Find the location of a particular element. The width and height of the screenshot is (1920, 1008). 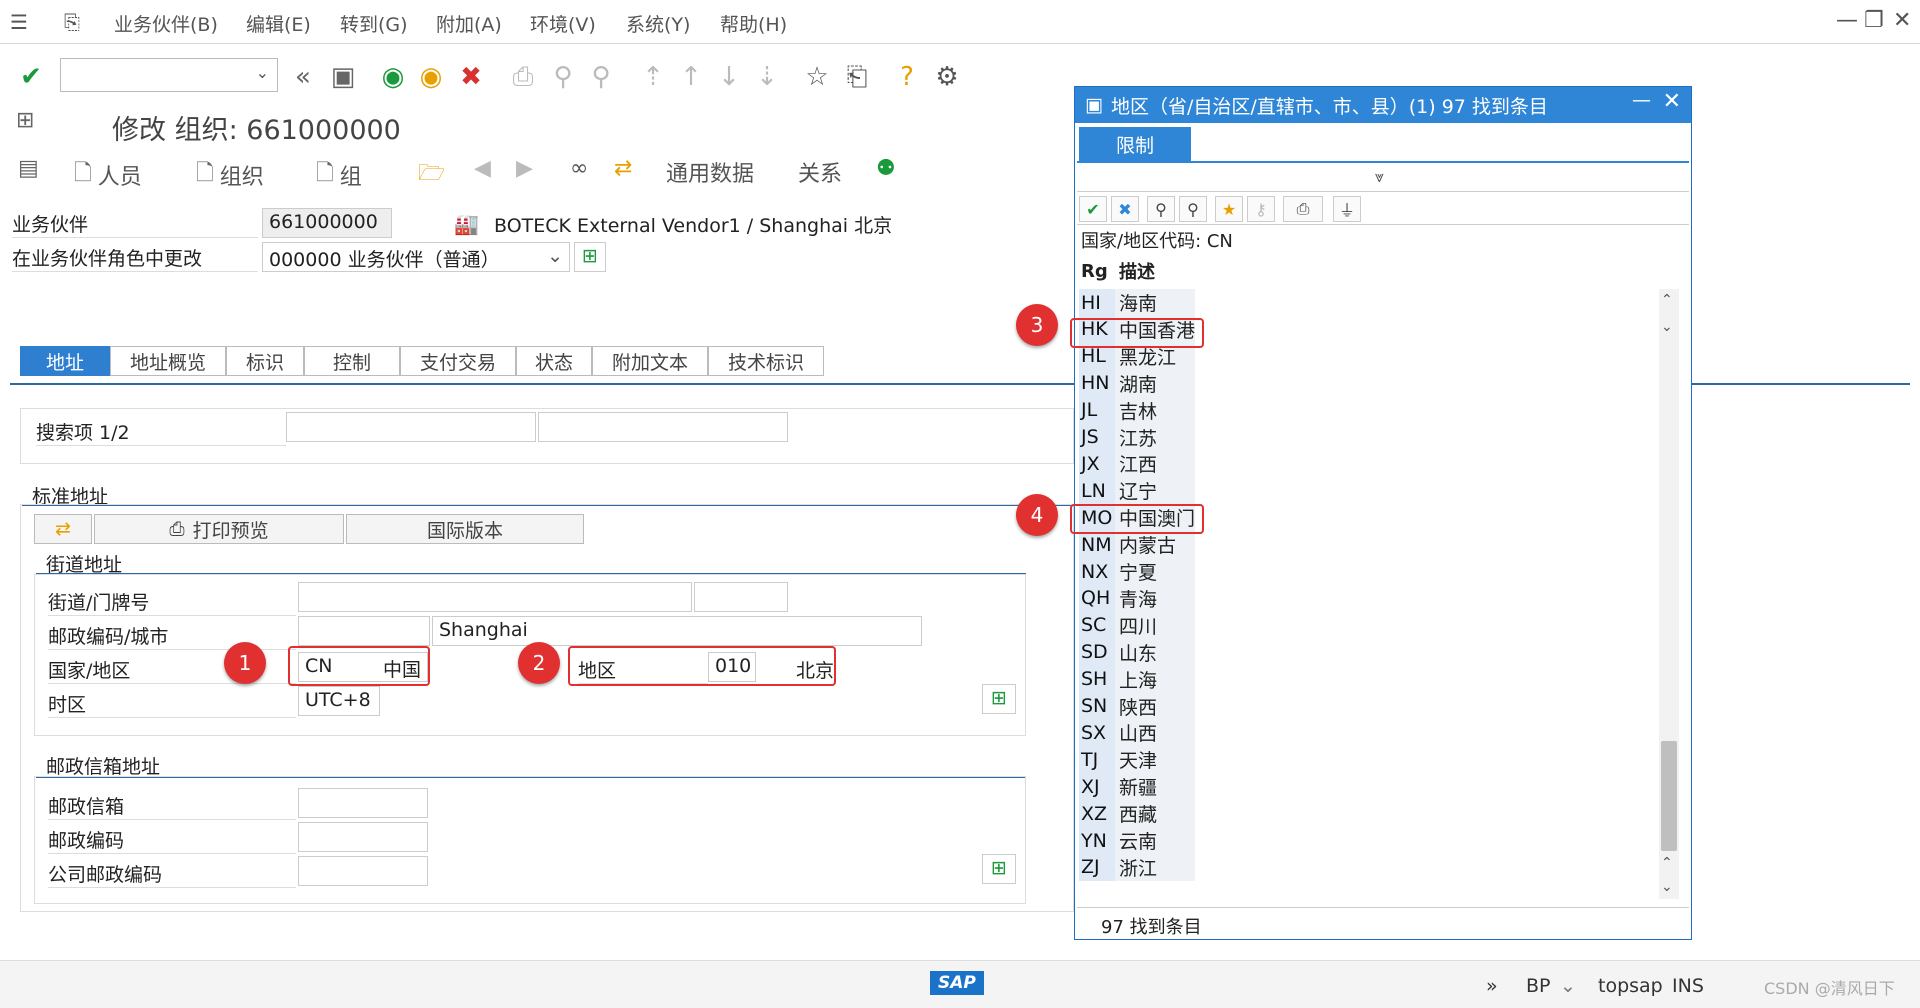

tab-payment: 支付交易 is located at coordinates (458, 361).